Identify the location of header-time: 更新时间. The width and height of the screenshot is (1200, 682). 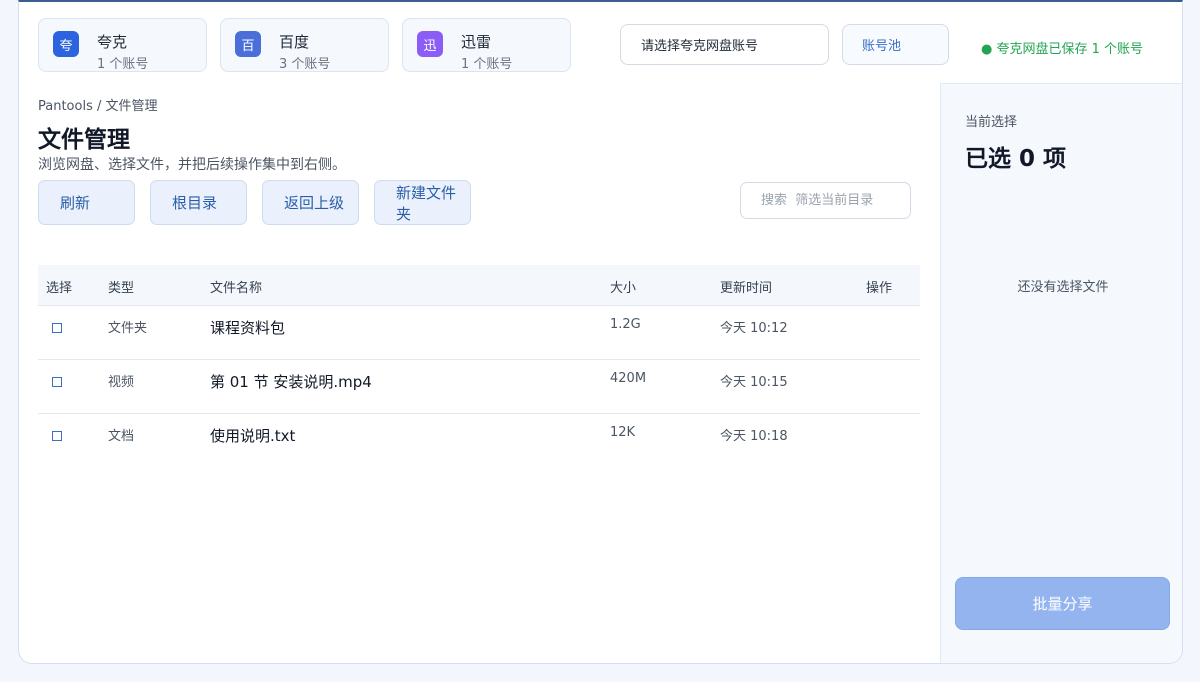
(746, 288).